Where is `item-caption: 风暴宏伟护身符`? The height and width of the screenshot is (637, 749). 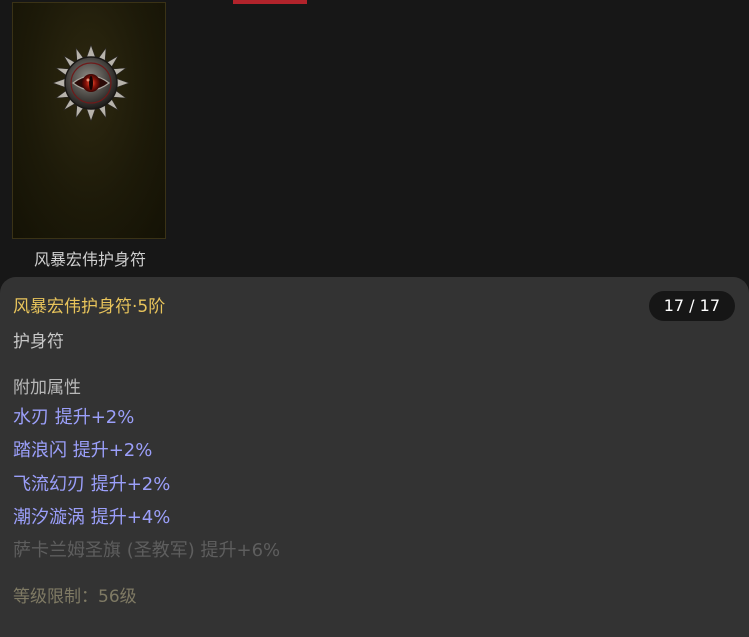 item-caption: 风暴宏伟护身符 is located at coordinates (89, 259).